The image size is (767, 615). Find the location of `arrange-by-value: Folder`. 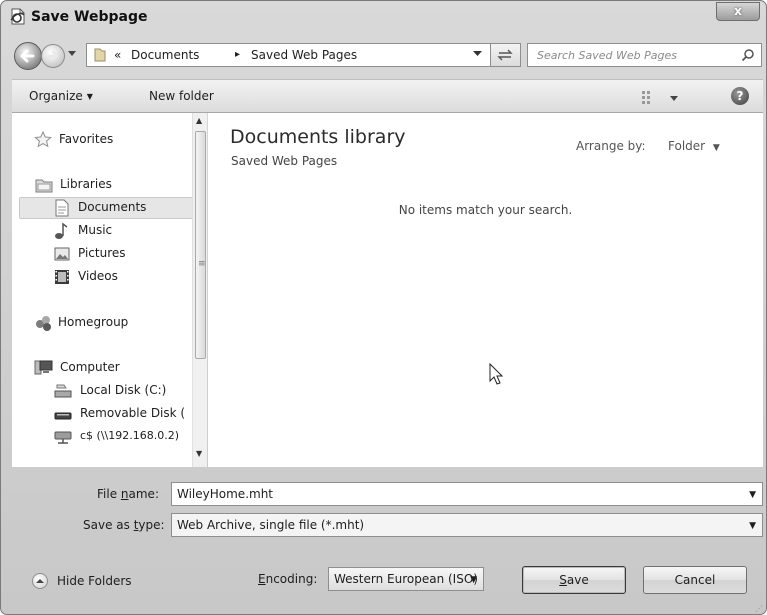

arrange-by-value: Folder is located at coordinates (687, 146).